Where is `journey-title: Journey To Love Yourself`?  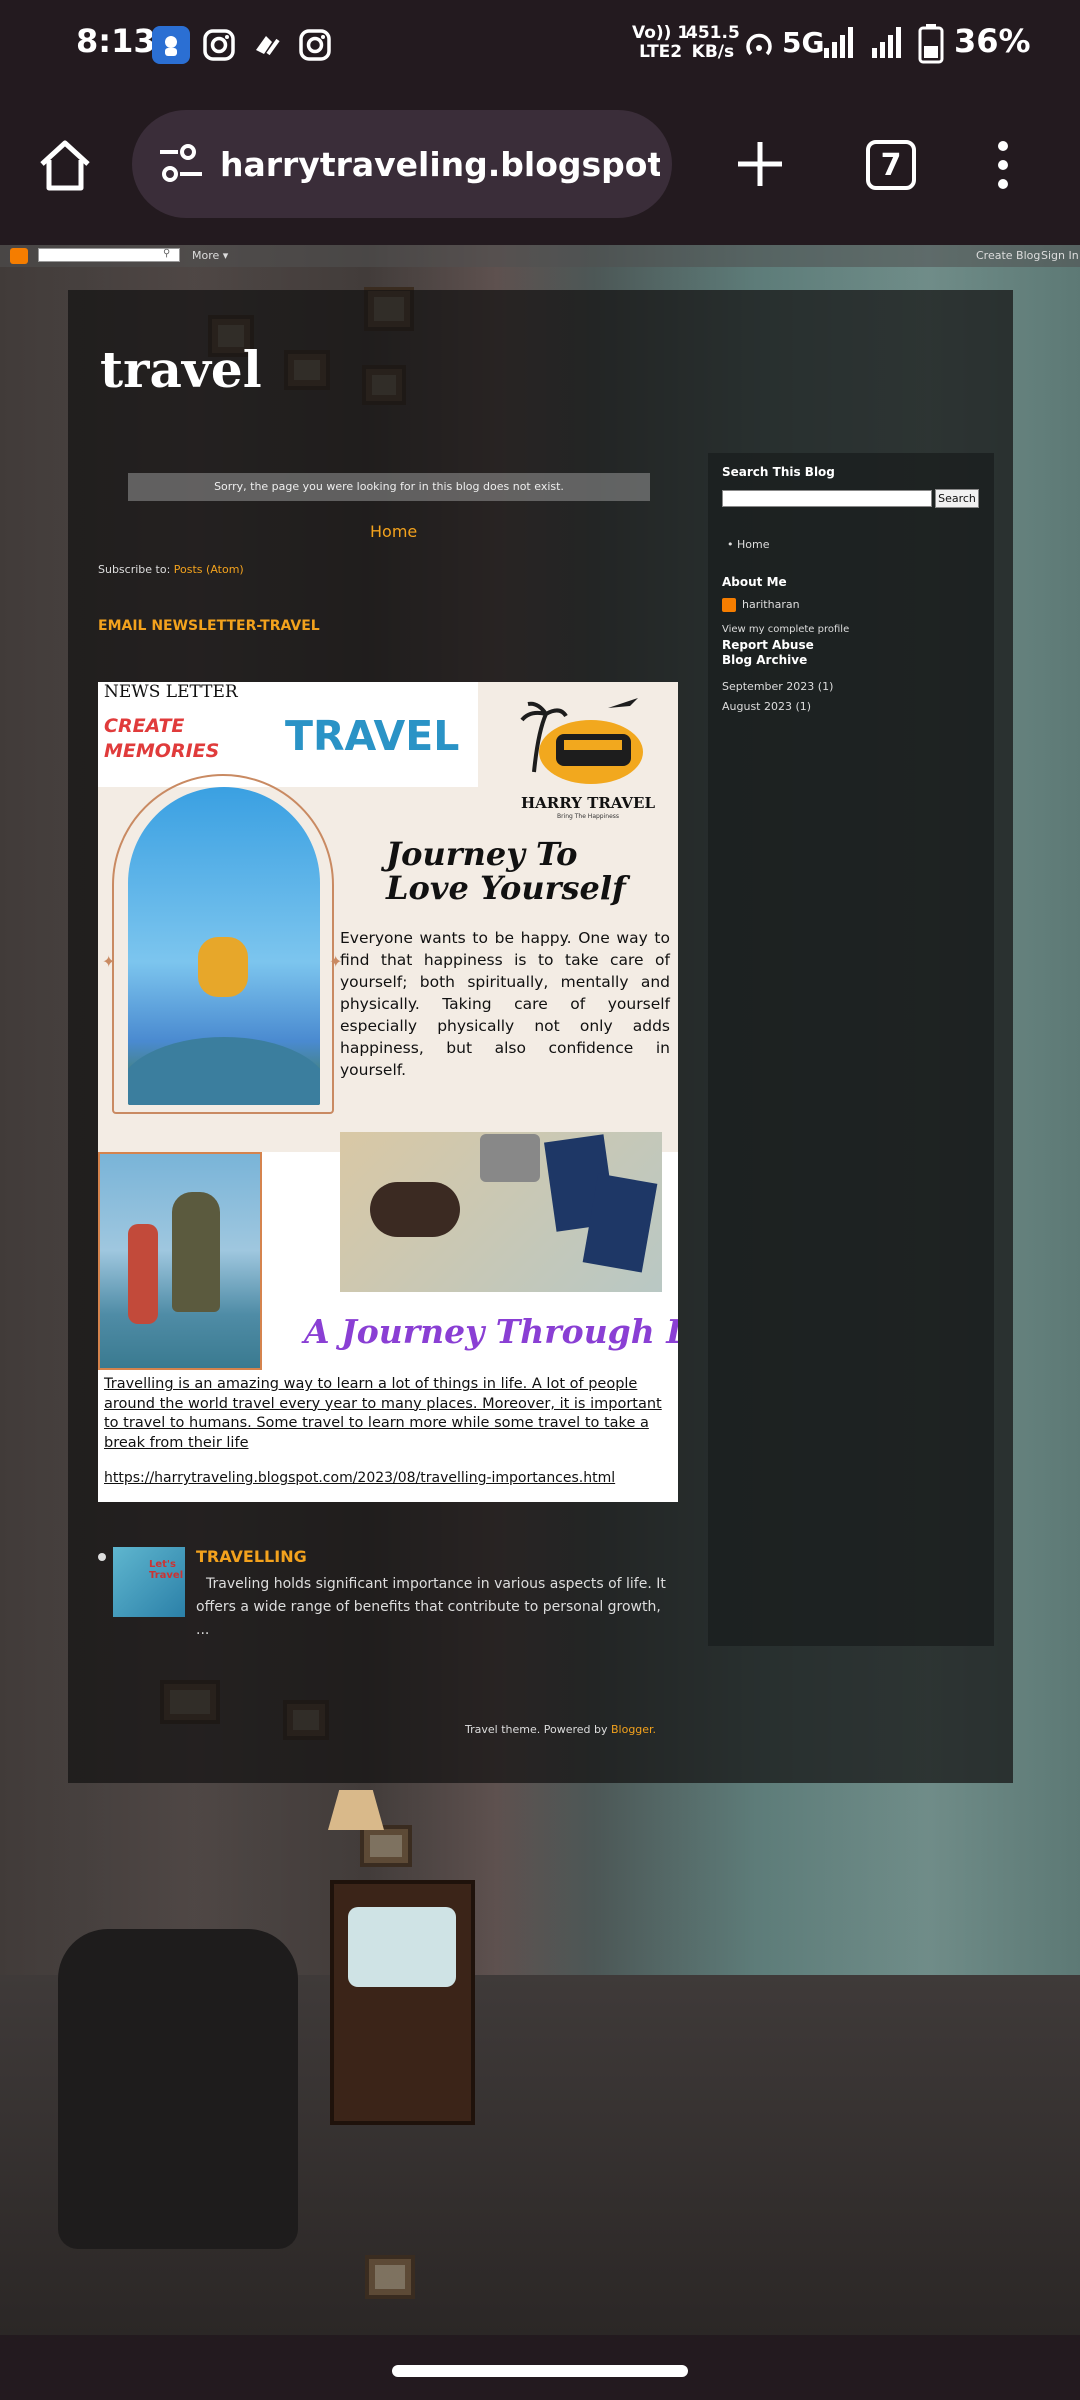 journey-title: Journey To Love Yourself is located at coordinates (506, 871).